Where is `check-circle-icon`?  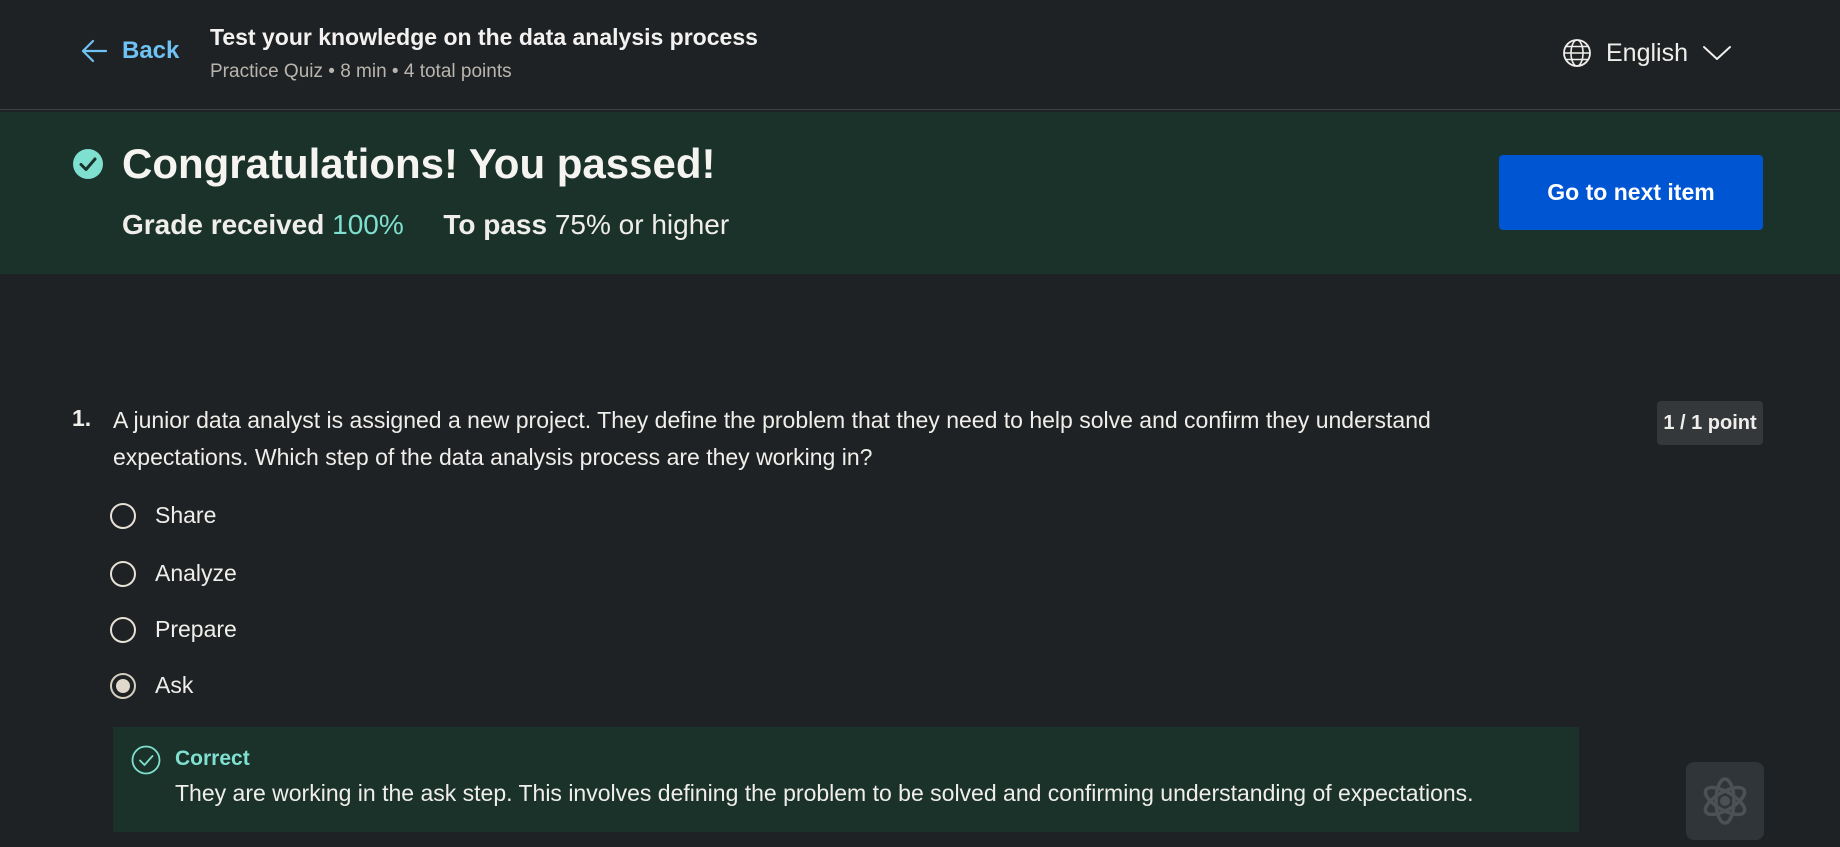
check-circle-icon is located at coordinates (88, 164).